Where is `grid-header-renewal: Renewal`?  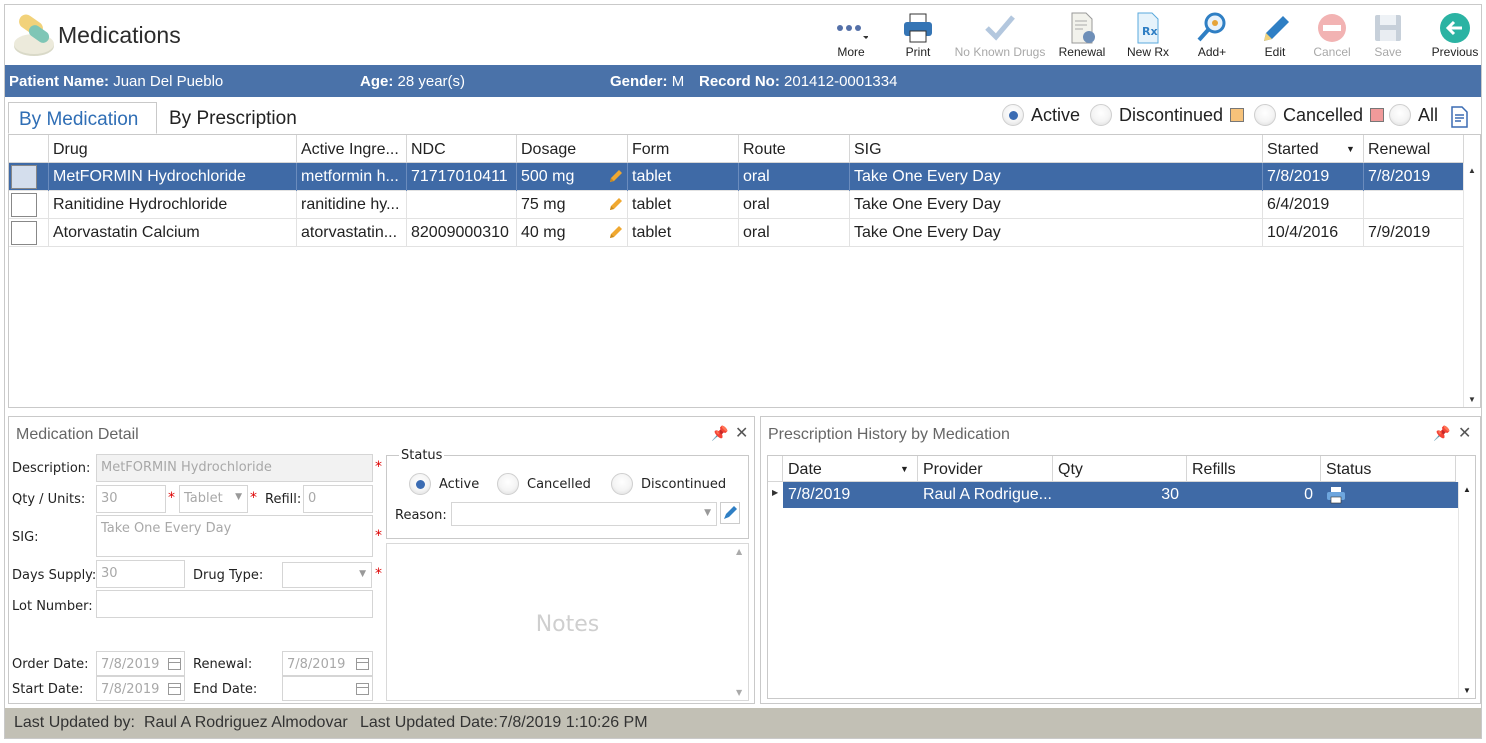 grid-header-renewal: Renewal is located at coordinates (1414, 149).